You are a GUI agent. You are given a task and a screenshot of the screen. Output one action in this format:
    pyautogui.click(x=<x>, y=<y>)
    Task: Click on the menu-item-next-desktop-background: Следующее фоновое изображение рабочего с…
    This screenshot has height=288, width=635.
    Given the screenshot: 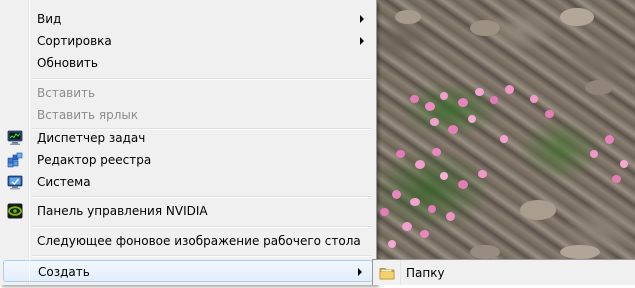 What is the action you would take?
    pyautogui.click(x=188, y=241)
    